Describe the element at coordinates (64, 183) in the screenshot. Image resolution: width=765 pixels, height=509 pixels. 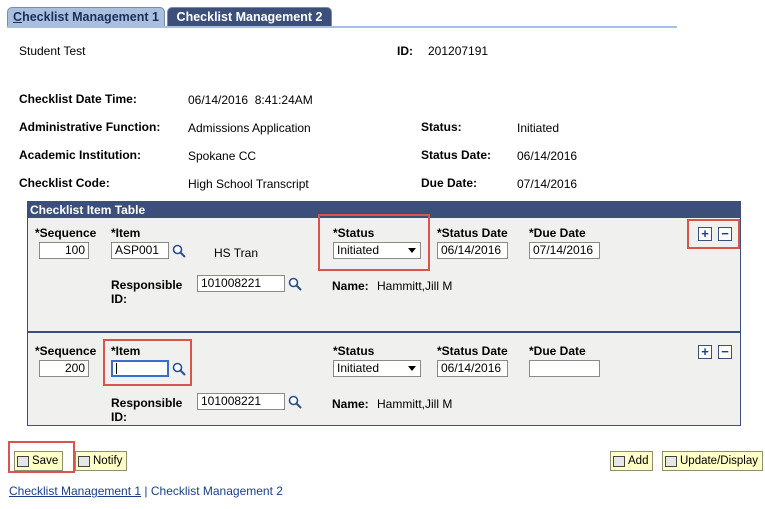
I see `checklist-code-label: Checklist Code:` at that location.